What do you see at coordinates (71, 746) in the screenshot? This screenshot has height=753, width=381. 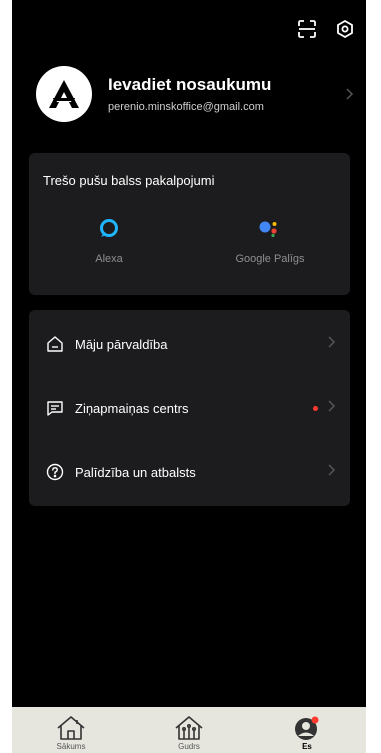 I see `tab-label: Sākums` at bounding box center [71, 746].